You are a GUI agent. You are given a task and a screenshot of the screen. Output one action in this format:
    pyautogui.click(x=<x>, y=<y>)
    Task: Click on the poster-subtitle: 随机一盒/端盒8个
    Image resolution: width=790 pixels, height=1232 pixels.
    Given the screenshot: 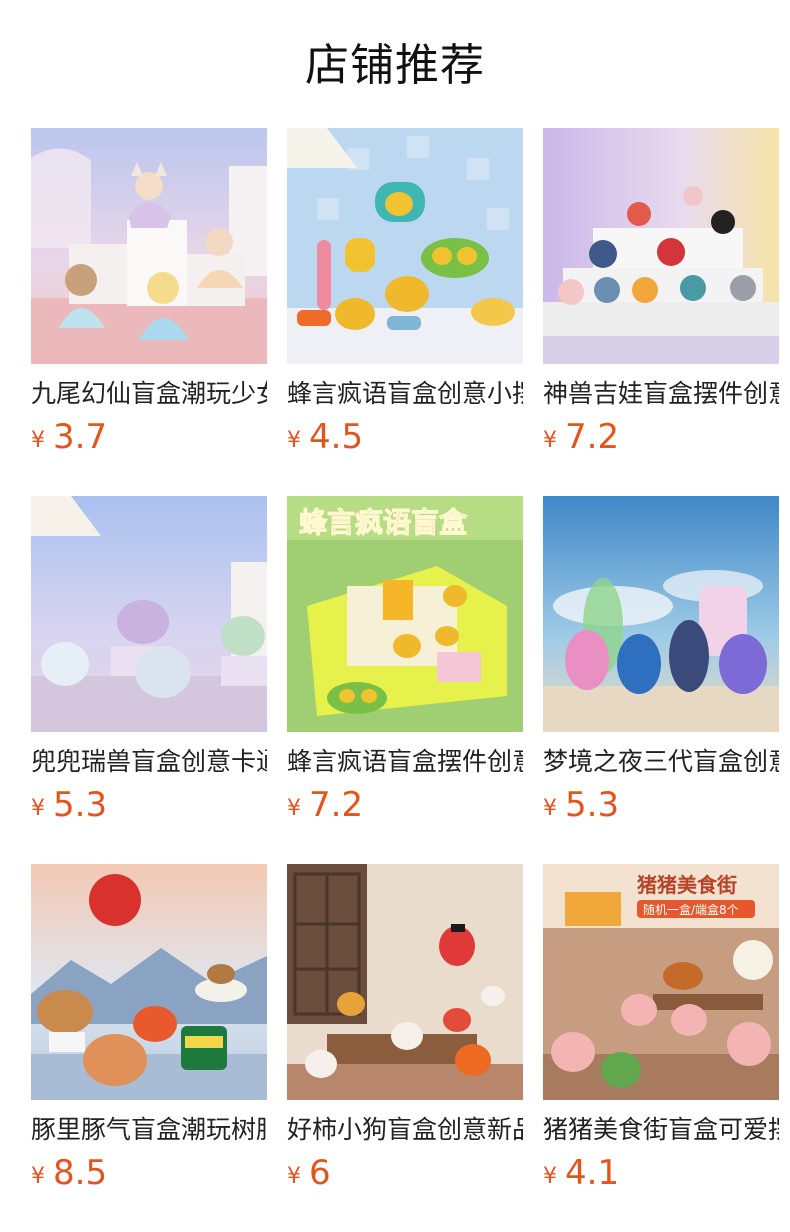 What is the action you would take?
    pyautogui.click(x=691, y=909)
    